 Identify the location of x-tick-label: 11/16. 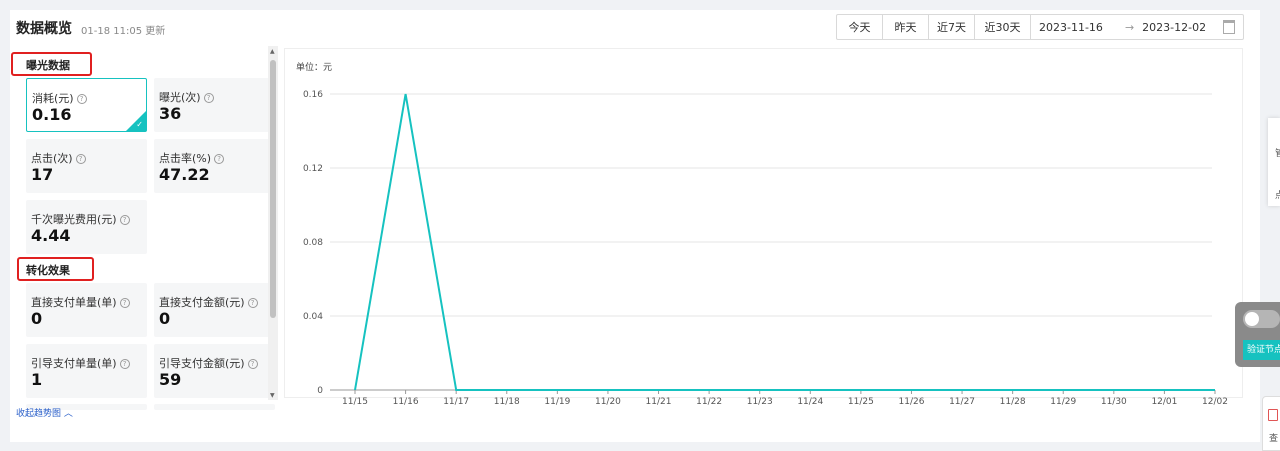
(406, 402).